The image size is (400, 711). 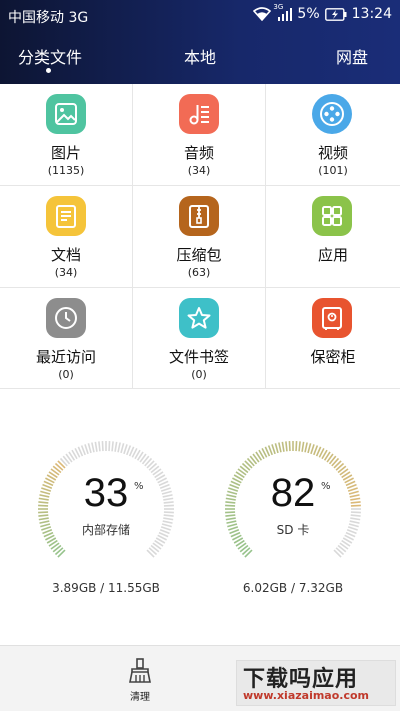 What do you see at coordinates (198, 357) in the screenshot?
I see `category-name: 文件书签` at bounding box center [198, 357].